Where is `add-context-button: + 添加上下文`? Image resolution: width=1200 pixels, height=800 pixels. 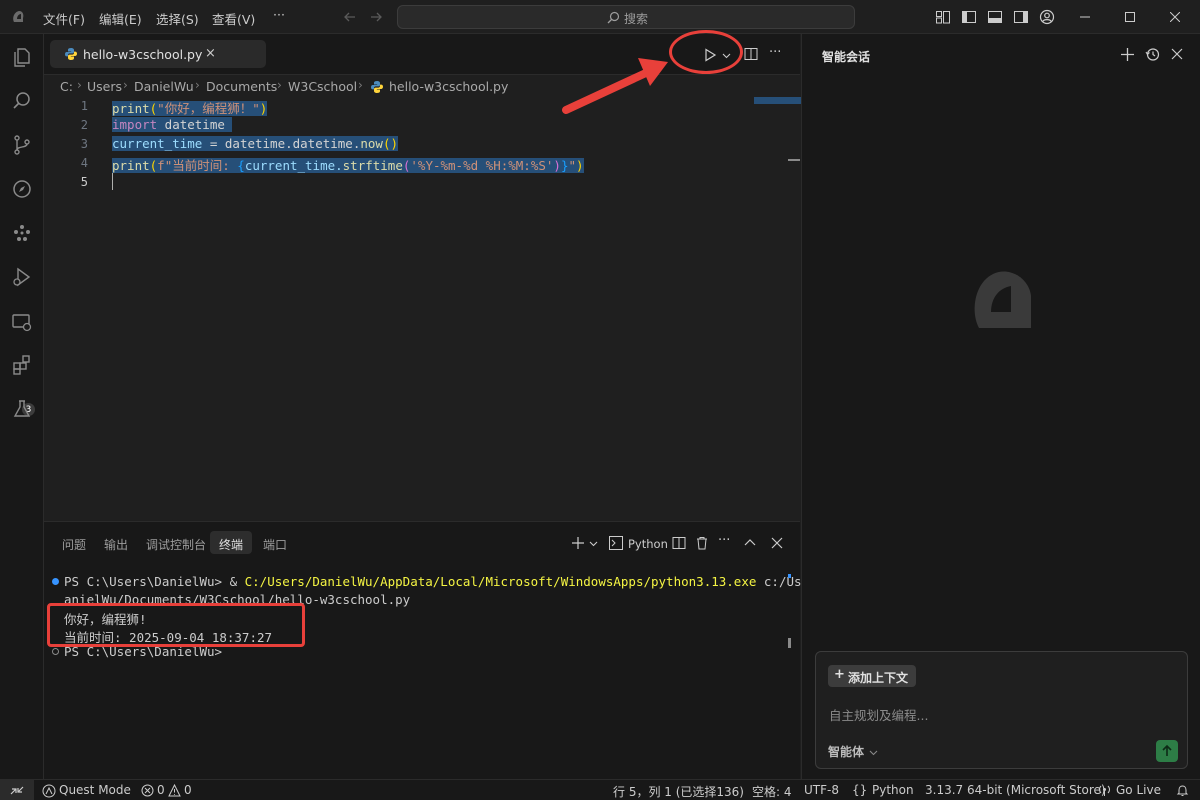
add-context-button: + 添加上下文 is located at coordinates (872, 676).